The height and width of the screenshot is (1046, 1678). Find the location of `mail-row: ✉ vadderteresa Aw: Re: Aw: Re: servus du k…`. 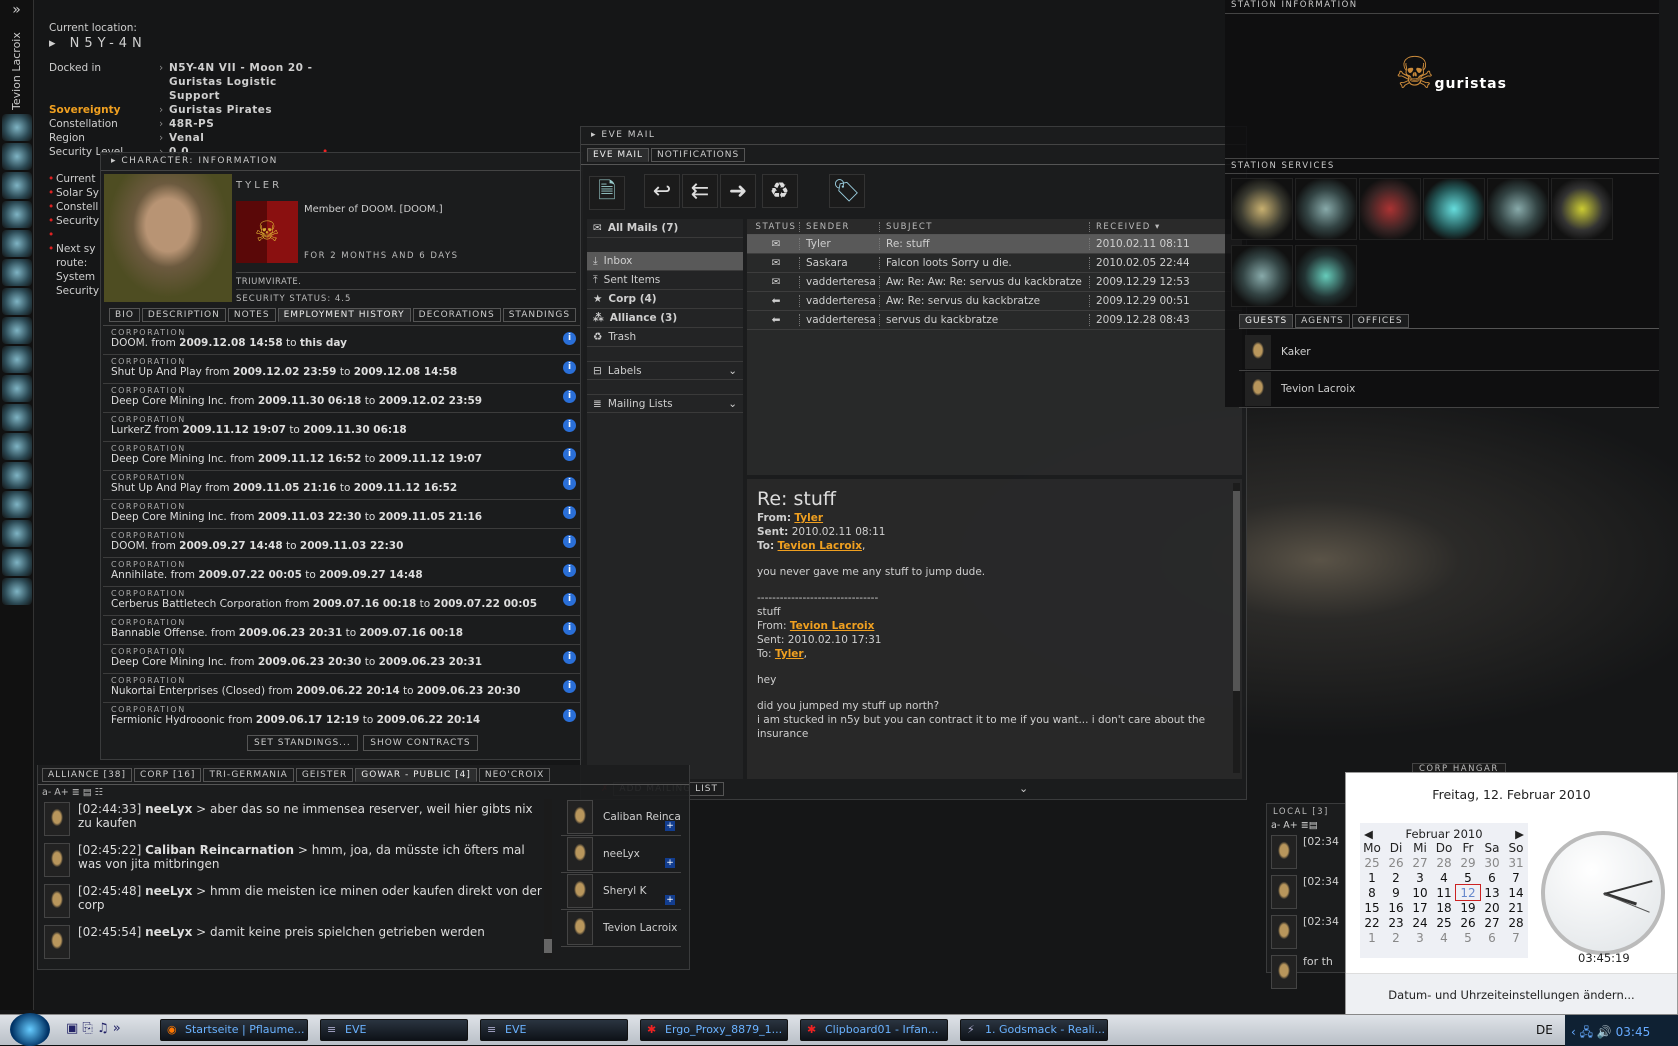

mail-row: ✉ vadderteresa Aw: Re: Aw: Re: servus du k… is located at coordinates (994, 282).